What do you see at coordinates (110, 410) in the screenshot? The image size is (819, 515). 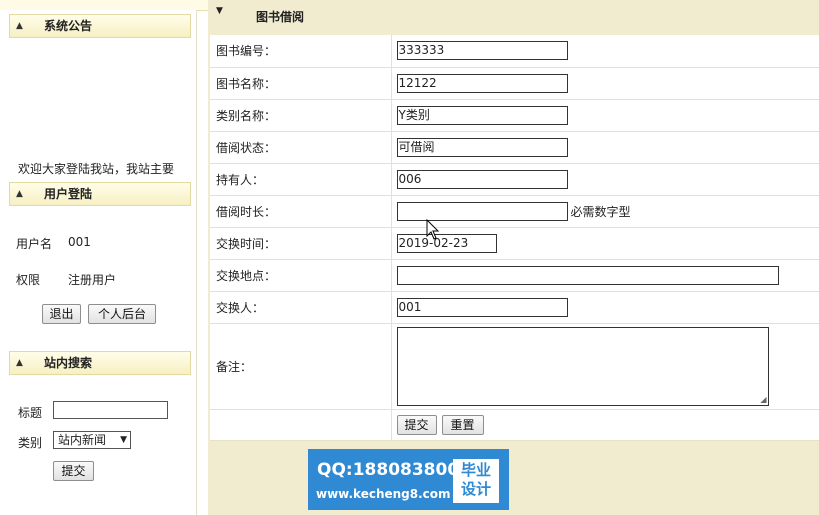 I see `search-title-input` at bounding box center [110, 410].